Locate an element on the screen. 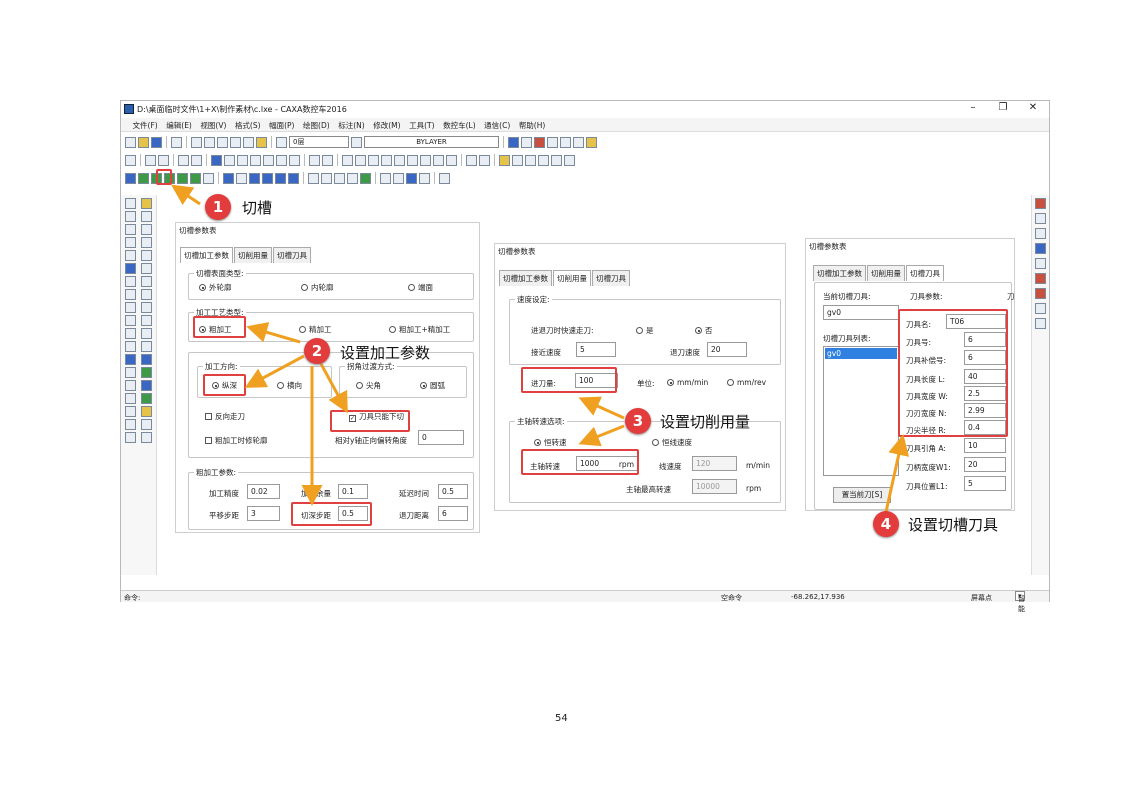 The image size is (1122, 793). step-label-4: 设置切槽刀具 is located at coordinates (953, 525).